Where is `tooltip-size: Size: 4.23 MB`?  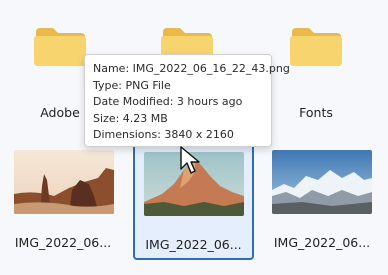 tooltip-size: Size: 4.23 MB is located at coordinates (130, 118).